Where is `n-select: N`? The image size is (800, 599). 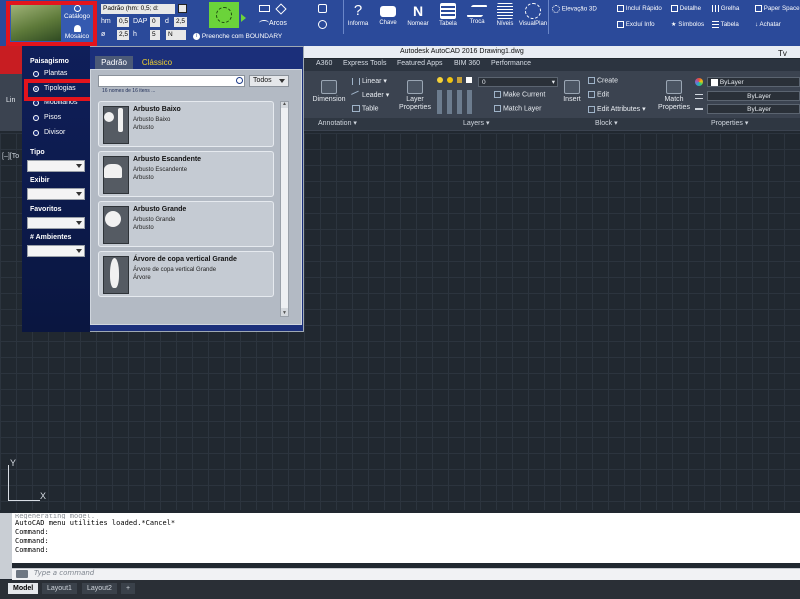 n-select: N is located at coordinates (176, 35).